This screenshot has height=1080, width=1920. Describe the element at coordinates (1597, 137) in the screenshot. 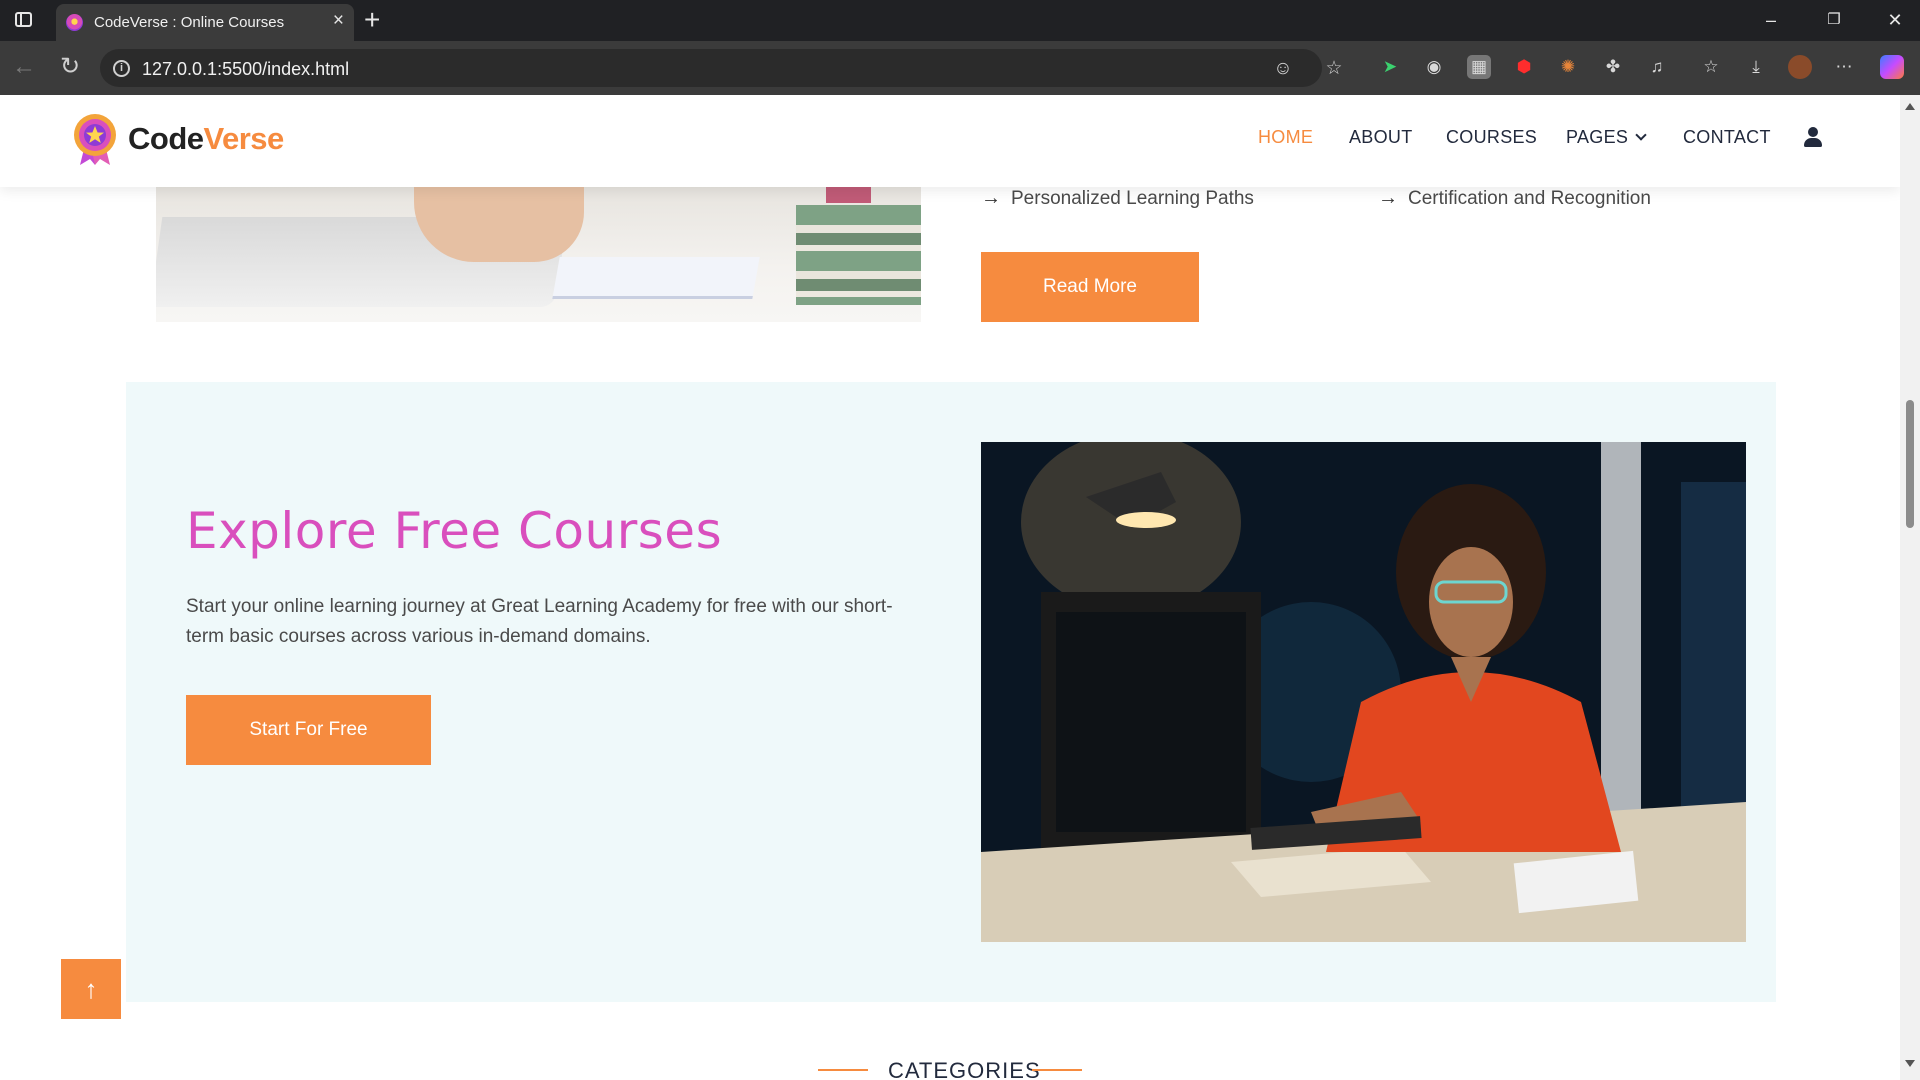

I see `nav-pages-label: PAGES` at that location.